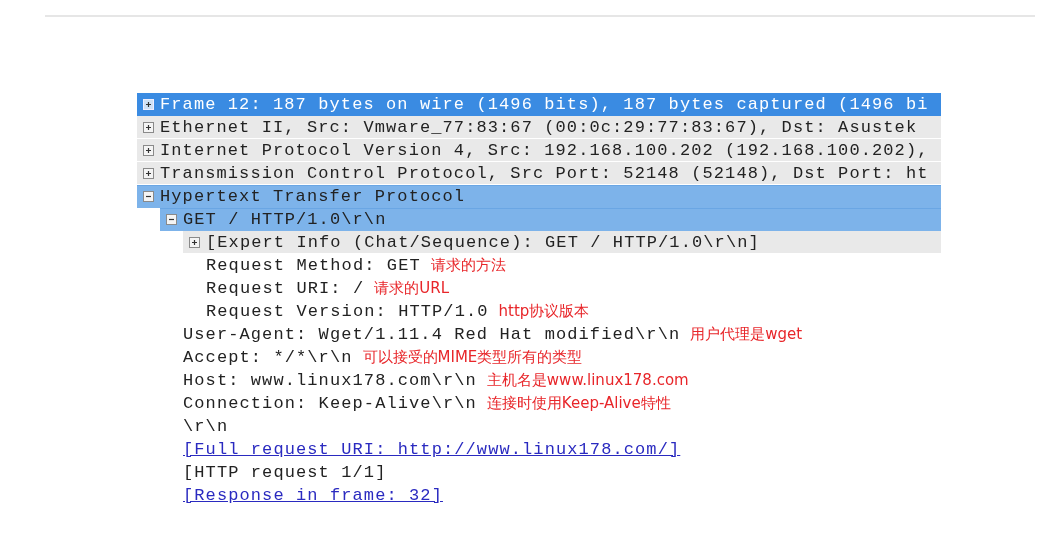 The height and width of the screenshot is (556, 1060). I want to click on annotation-text: http协议版本, so click(544, 311).